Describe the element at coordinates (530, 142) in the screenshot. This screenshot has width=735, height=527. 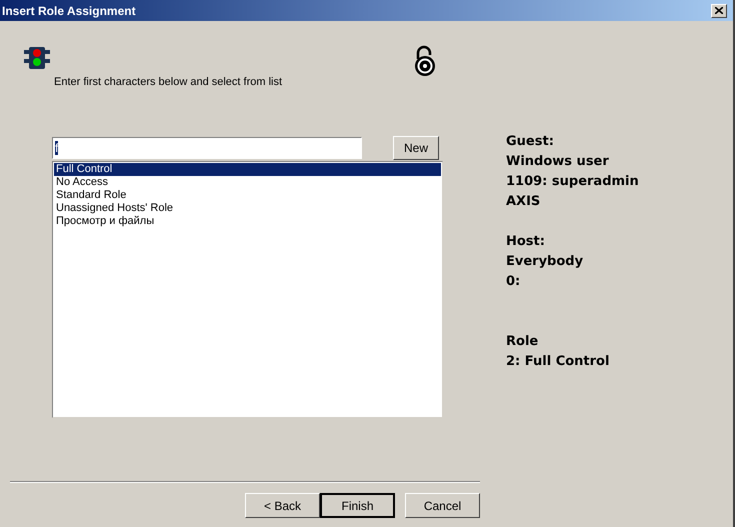
I see `info-text: Guest:` at that location.